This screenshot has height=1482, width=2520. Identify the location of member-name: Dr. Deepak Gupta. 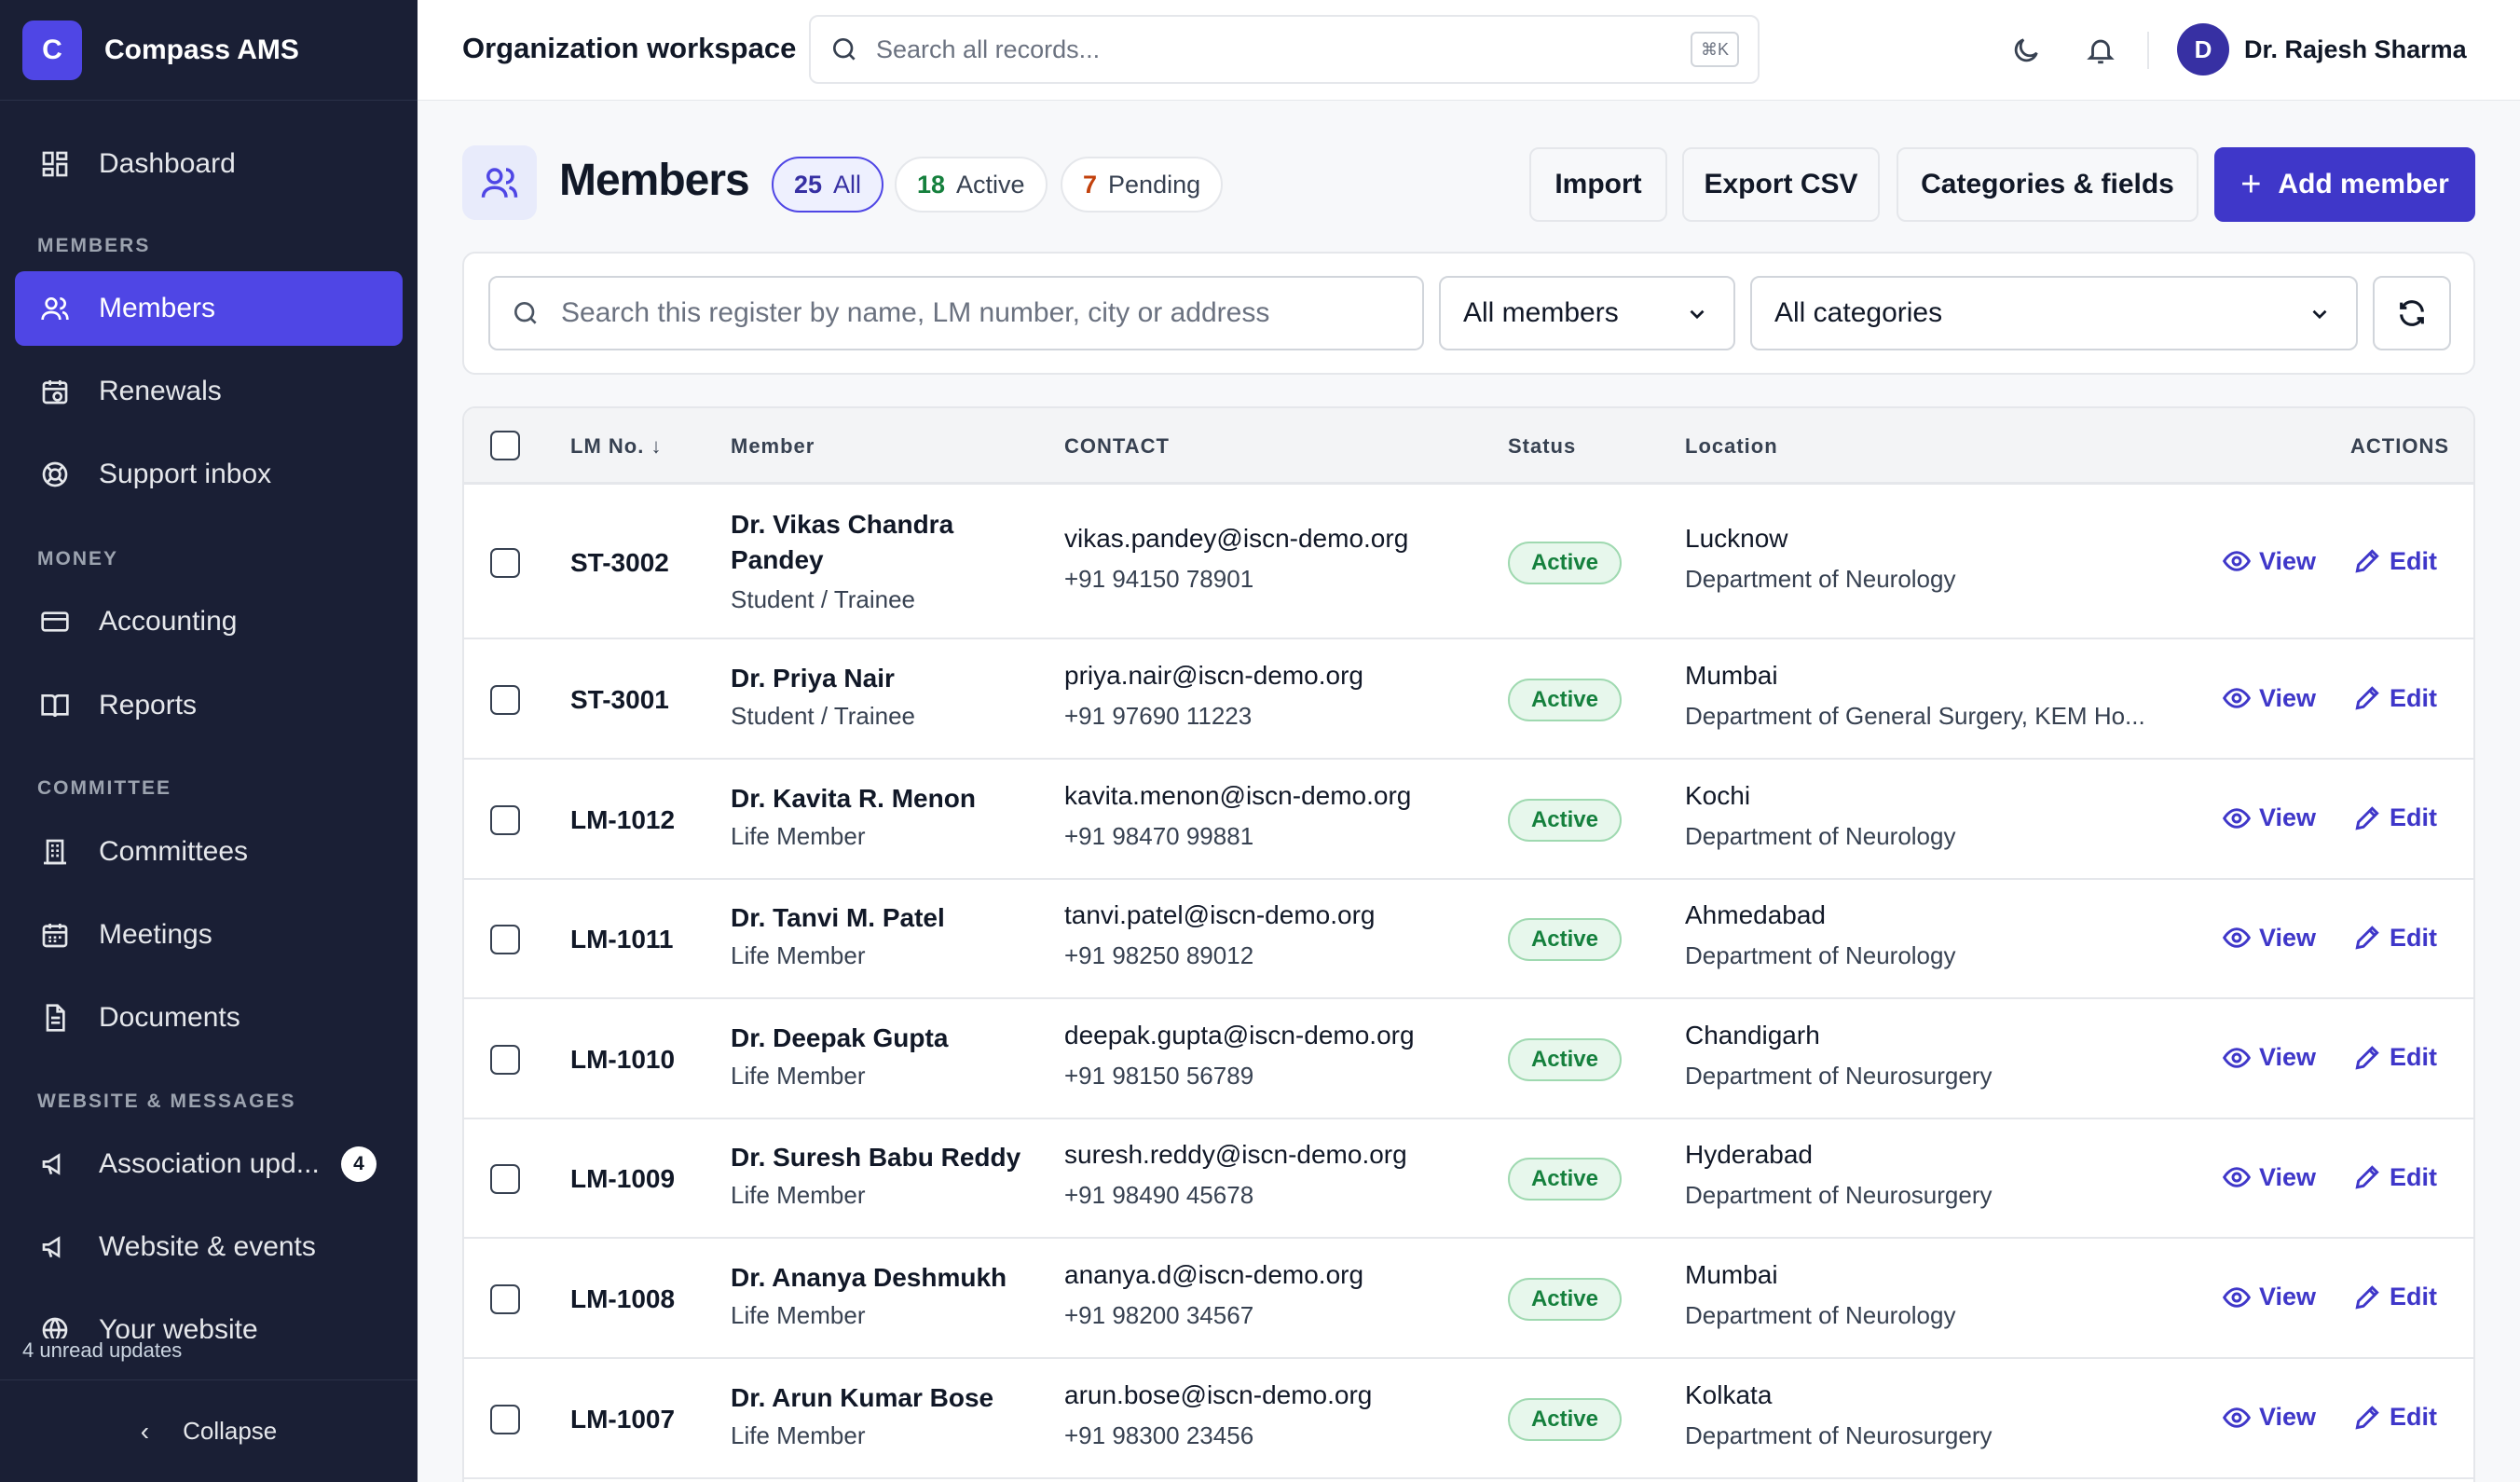
(889, 1039).